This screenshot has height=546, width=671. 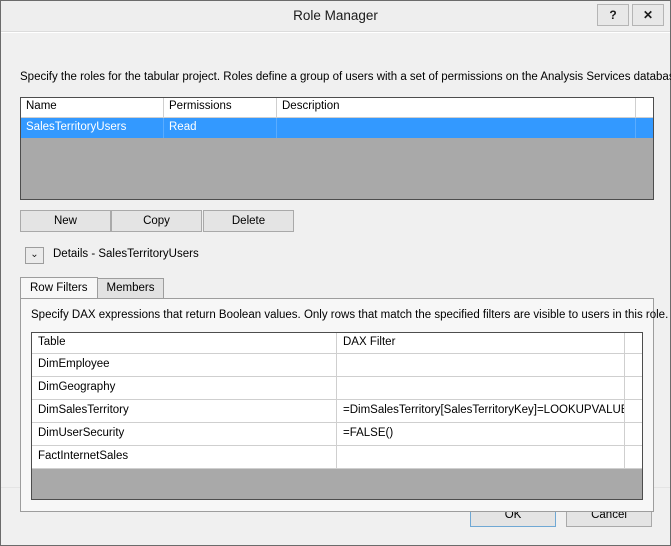 I want to click on tab-members: Members, so click(x=130, y=288).